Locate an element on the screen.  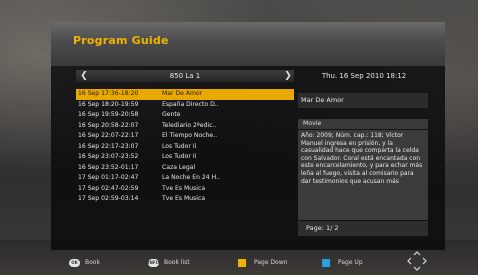
event-row: 16 Sep 22:07-22:17 El Tiempo Noche.. is located at coordinates (185, 136).